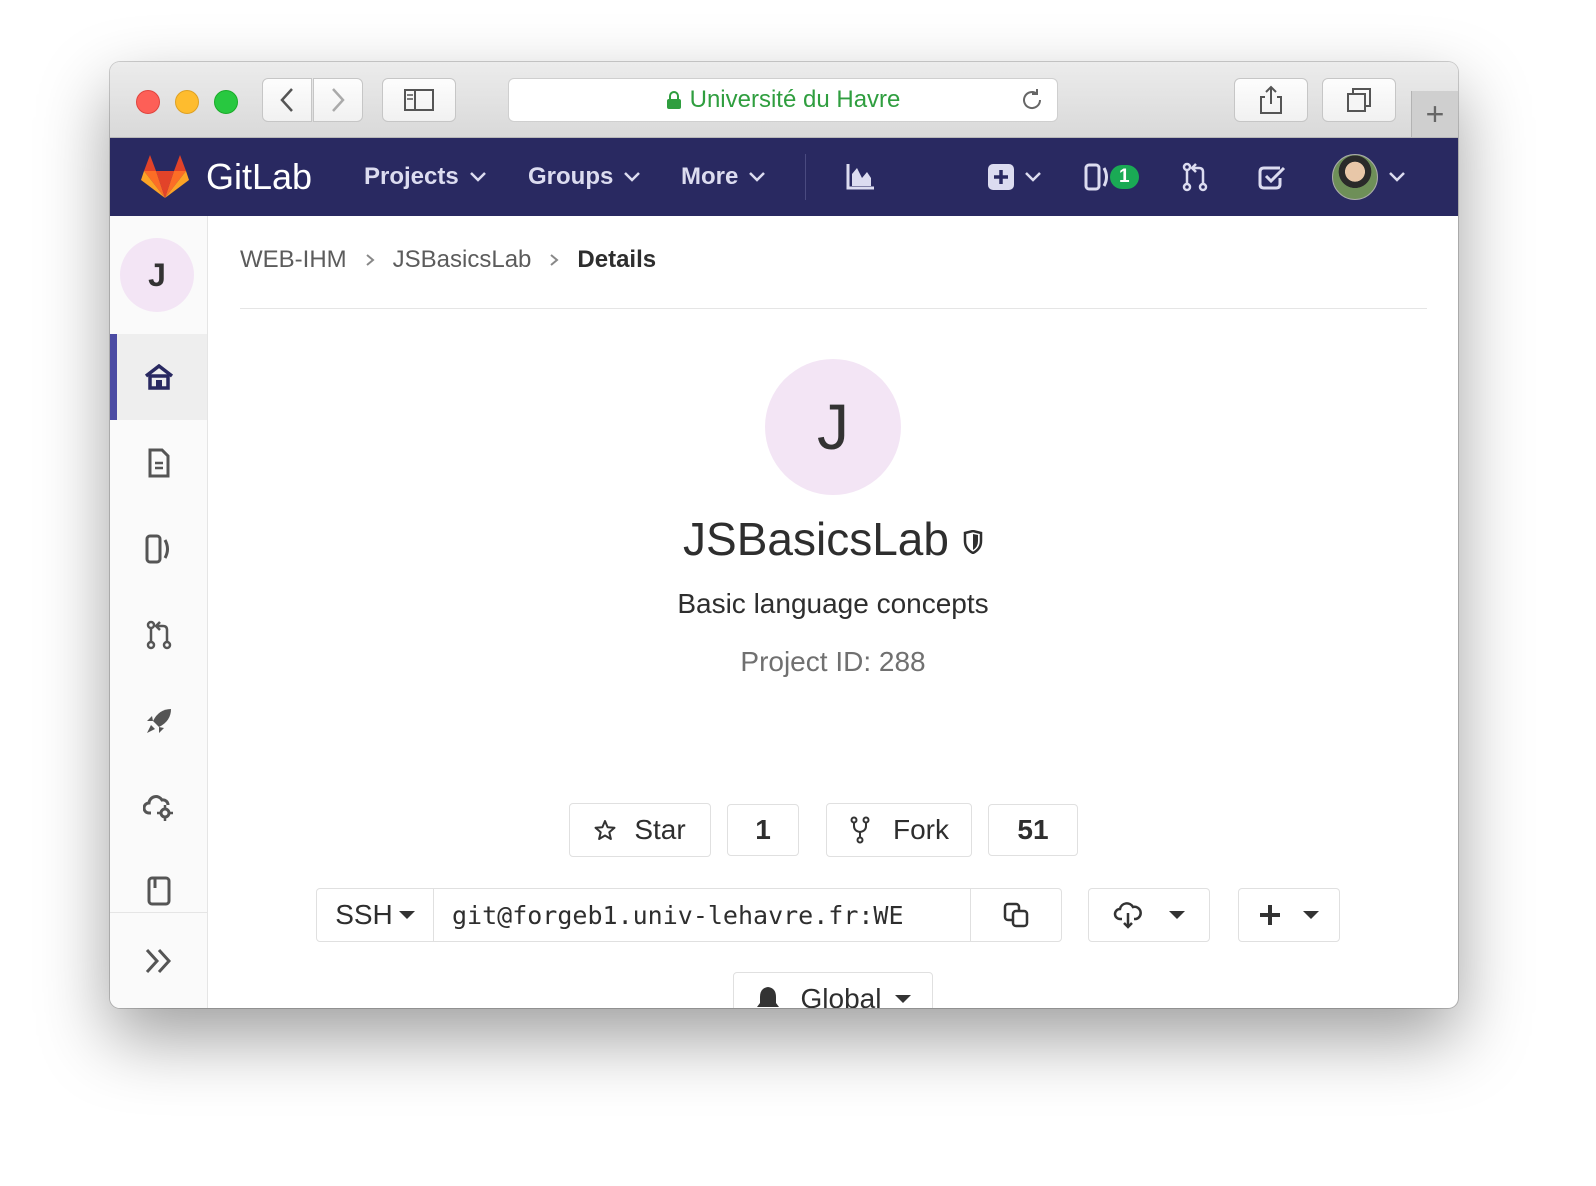 This screenshot has height=1186, width=1596. I want to click on breadcrumb-divider, so click(833, 308).